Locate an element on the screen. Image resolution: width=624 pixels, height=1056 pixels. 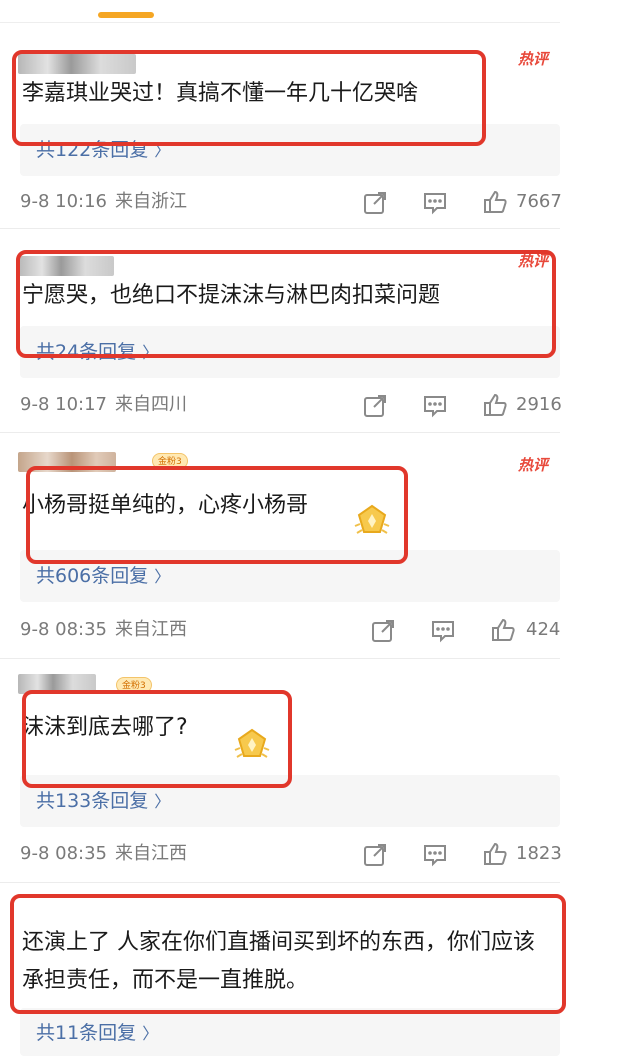
reply-box: 共11条回复〉 is located at coordinates (290, 1032).